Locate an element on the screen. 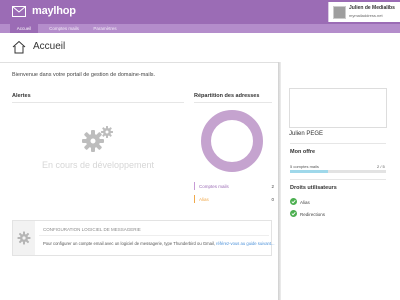 The height and width of the screenshot is (300, 400). legend-label: Comptes mails is located at coordinates (214, 186).